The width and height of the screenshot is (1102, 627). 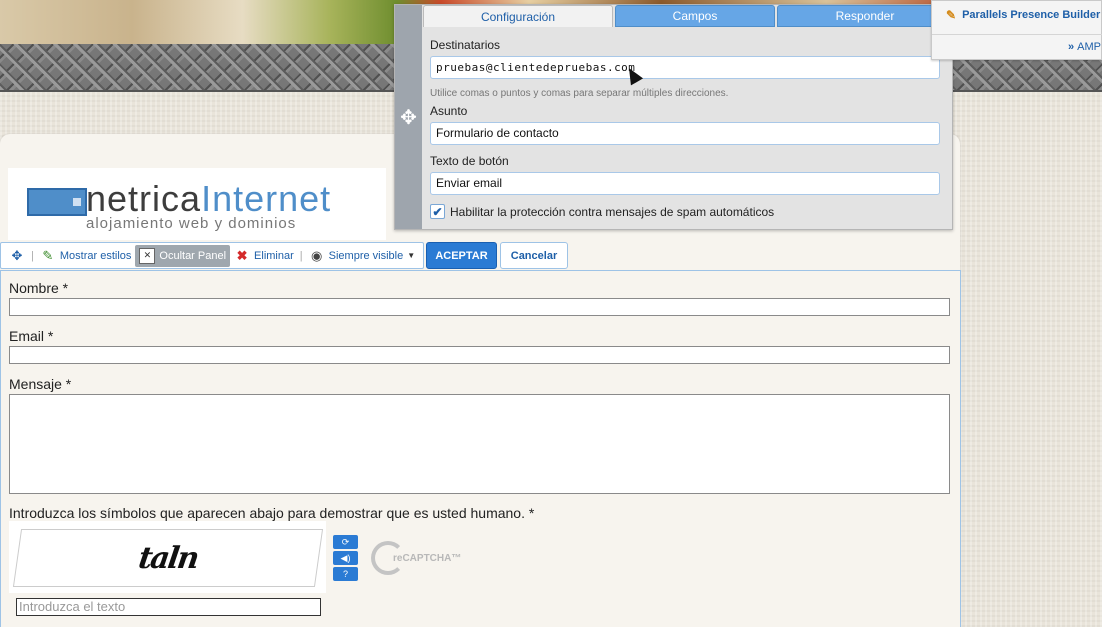 I want to click on always-visible-dropdown: ◉ Siempre visible ▼, so click(x=362, y=256).